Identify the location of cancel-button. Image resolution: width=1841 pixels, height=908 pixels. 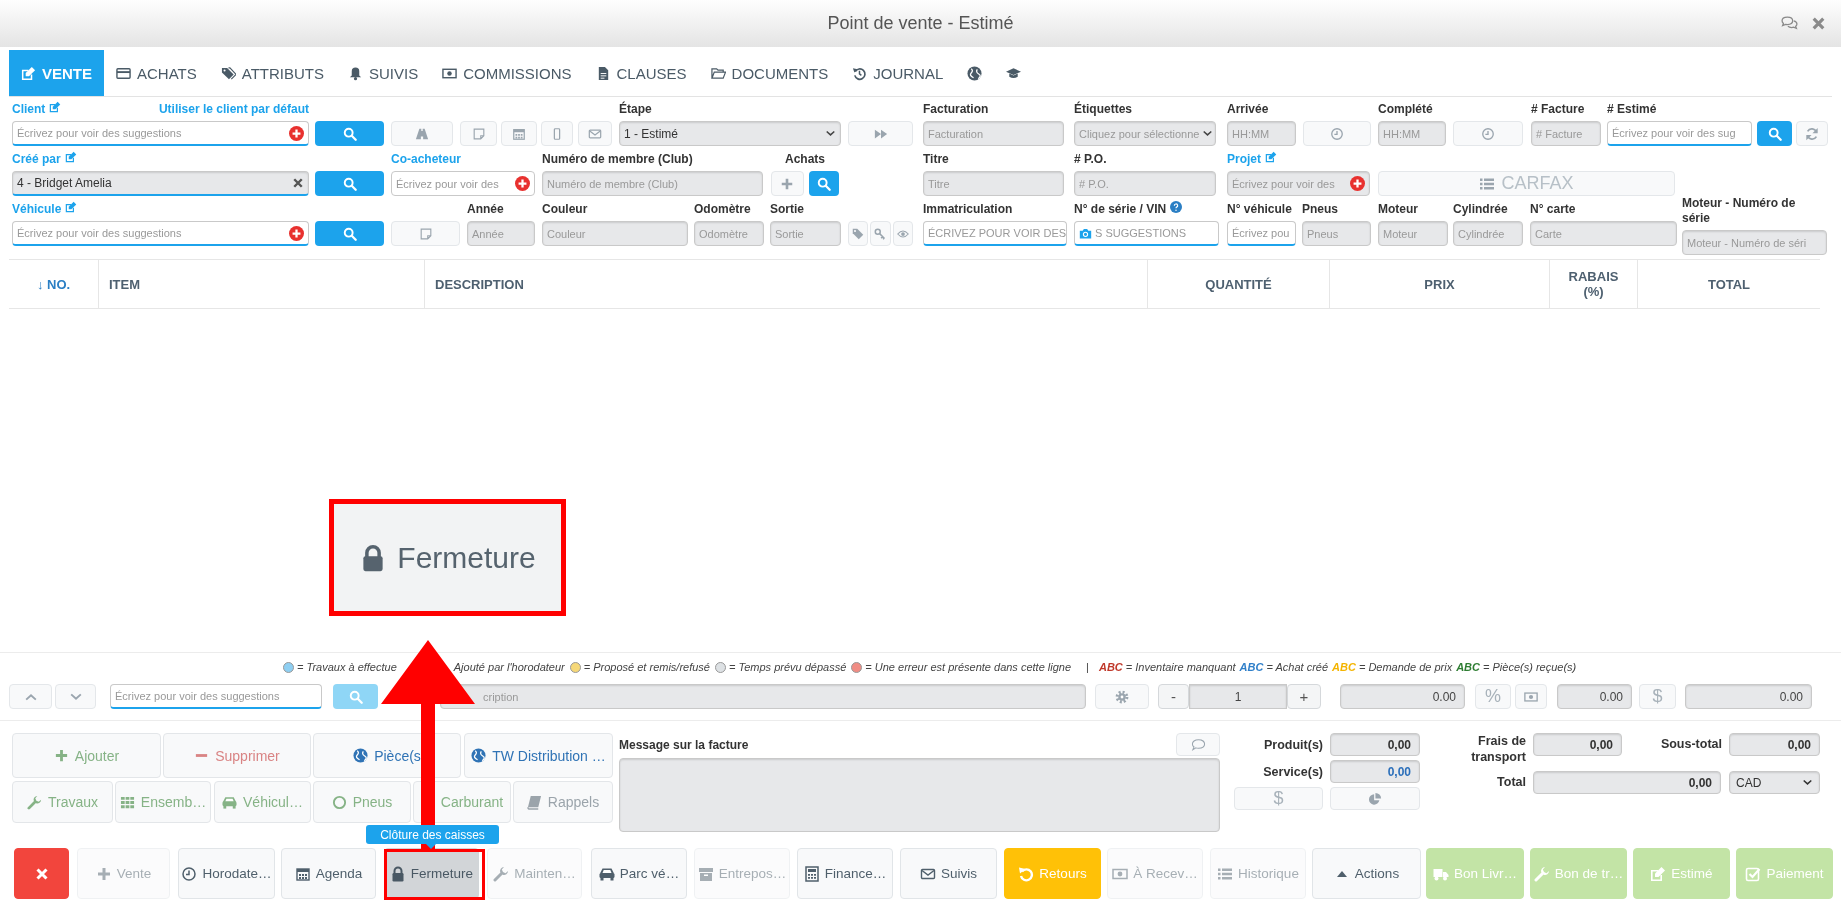
(41, 873).